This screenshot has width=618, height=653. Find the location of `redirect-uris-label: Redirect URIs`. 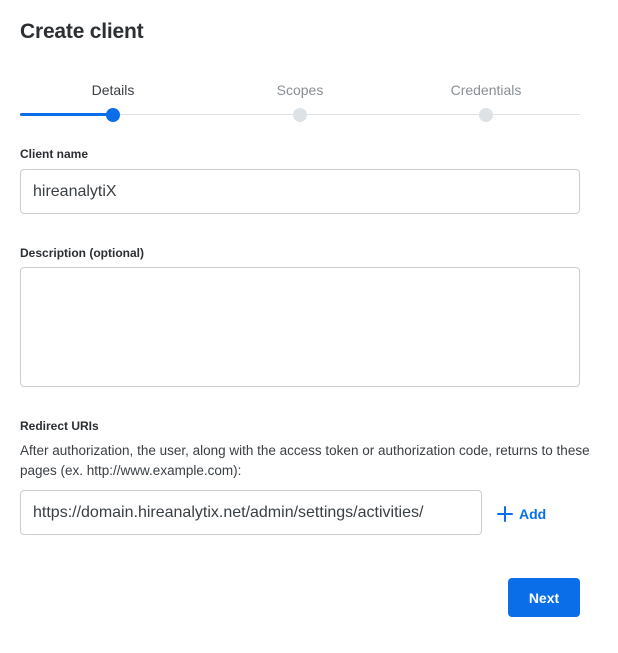

redirect-uris-label: Redirect URIs is located at coordinates (59, 426).